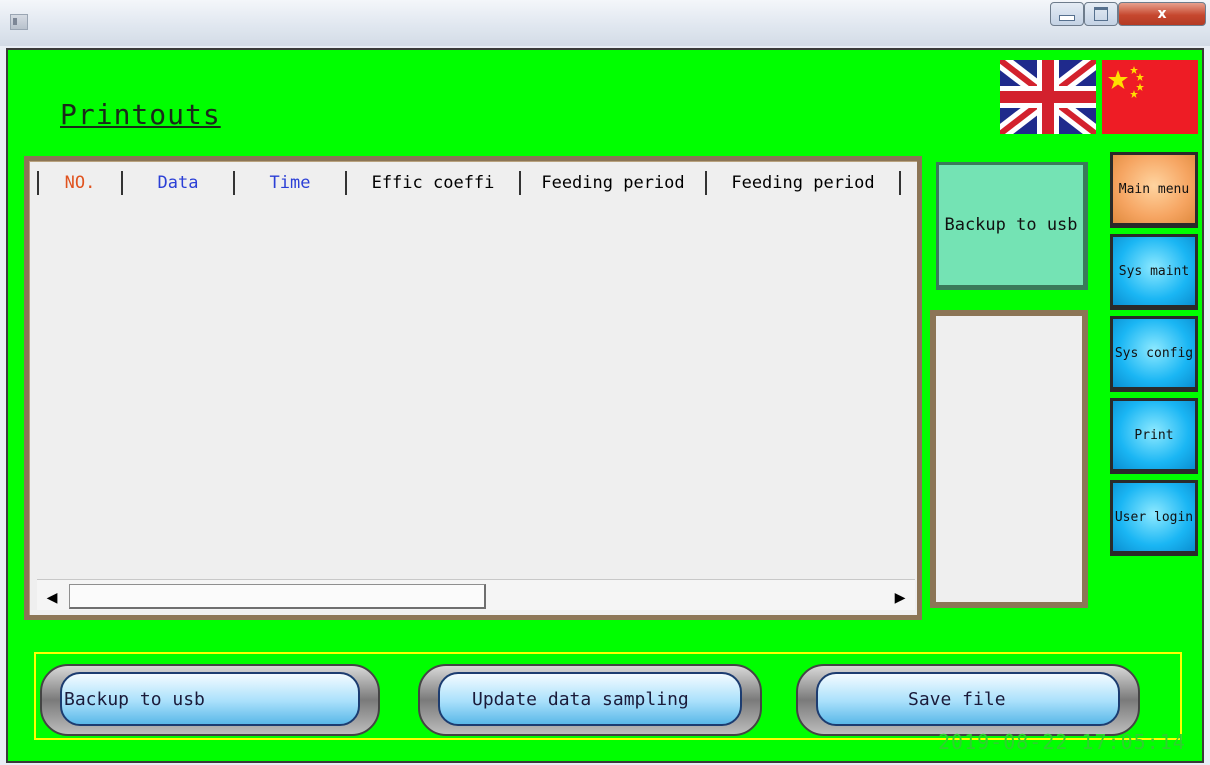 The width and height of the screenshot is (1210, 765). I want to click on main-menu-button: Main menu, so click(1154, 190).